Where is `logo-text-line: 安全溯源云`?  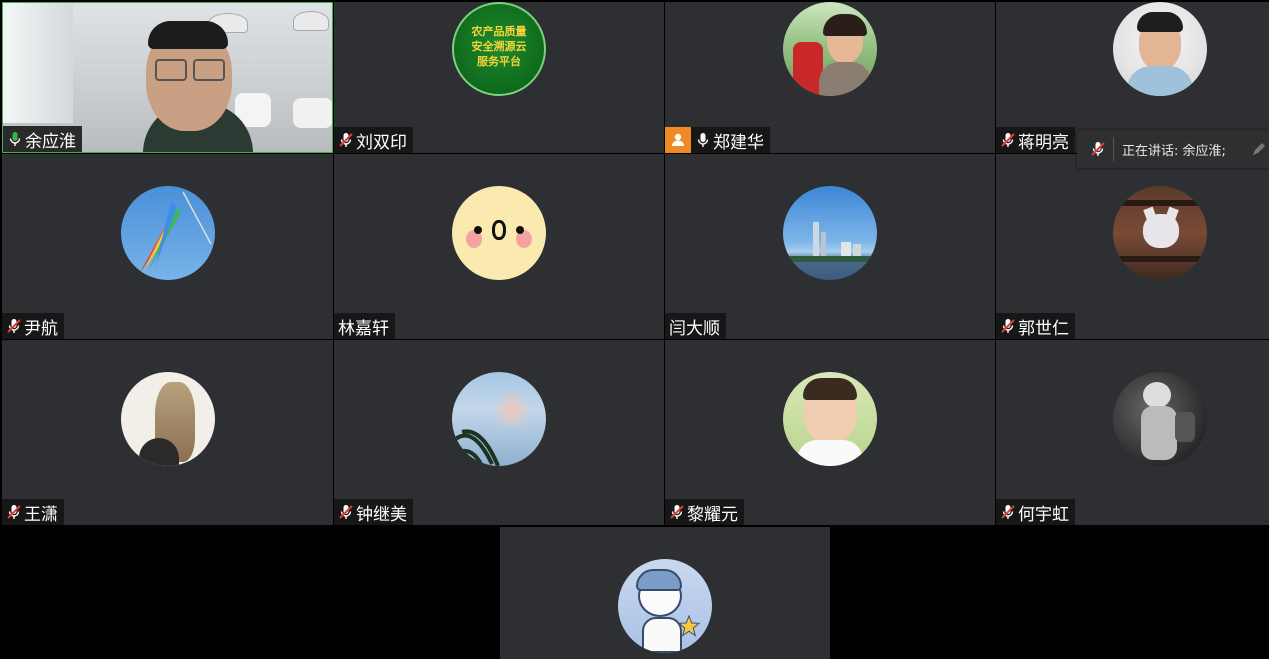
logo-text-line: 安全溯源云 is located at coordinates (499, 46).